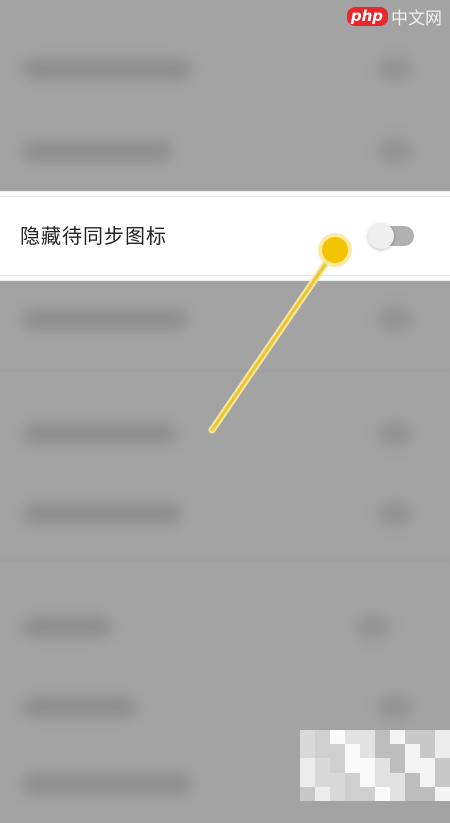 The width and height of the screenshot is (450, 823). Describe the element at coordinates (335, 250) in the screenshot. I see `tap-dot` at that location.